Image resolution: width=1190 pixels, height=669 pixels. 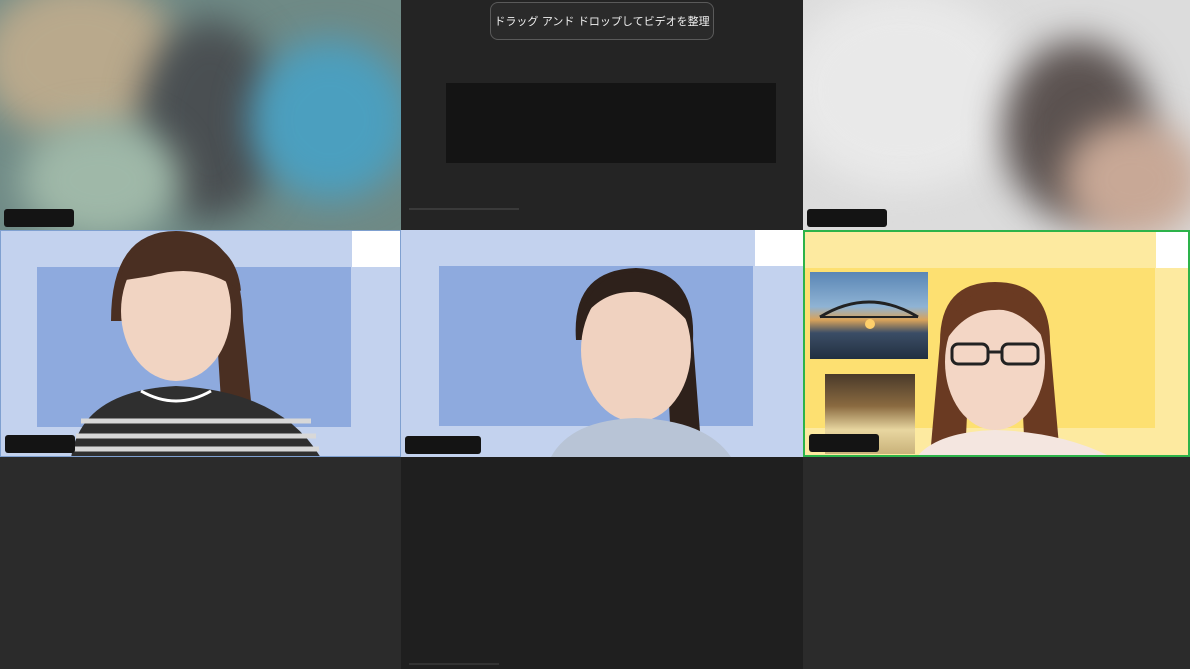 What do you see at coordinates (454, 664) in the screenshot?
I see `tile-footer-line` at bounding box center [454, 664].